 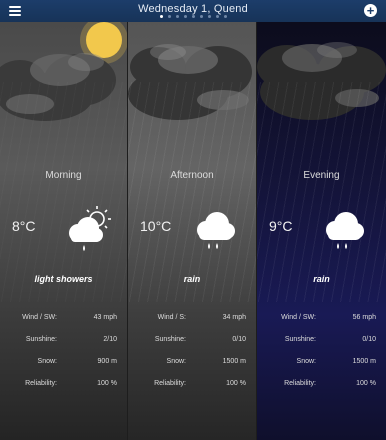 I want to click on header-bar: Wednesday 1, Quend +, so click(x=193, y=11).